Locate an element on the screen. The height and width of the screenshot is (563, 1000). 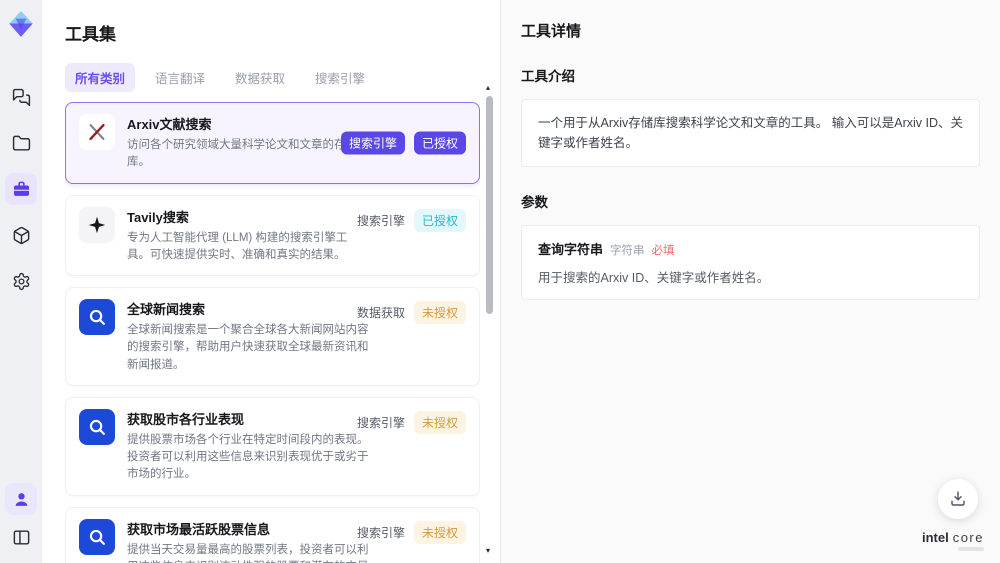
tool-name: Tavily搜索 is located at coordinates (158, 217).